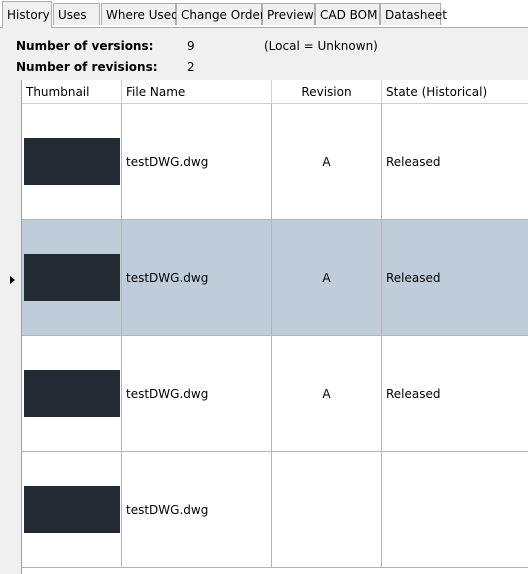 The image size is (528, 574). What do you see at coordinates (413, 14) in the screenshot?
I see `tab-datasheet: Datasheet` at bounding box center [413, 14].